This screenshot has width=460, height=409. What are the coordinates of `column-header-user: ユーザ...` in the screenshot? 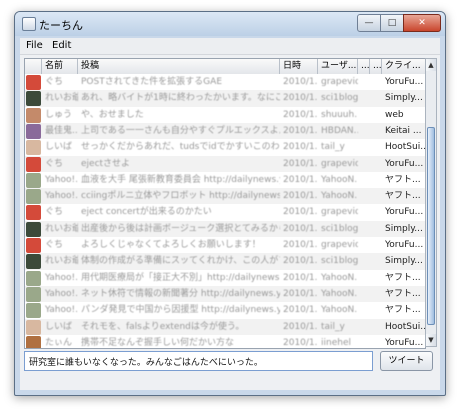 It's located at (338, 66).